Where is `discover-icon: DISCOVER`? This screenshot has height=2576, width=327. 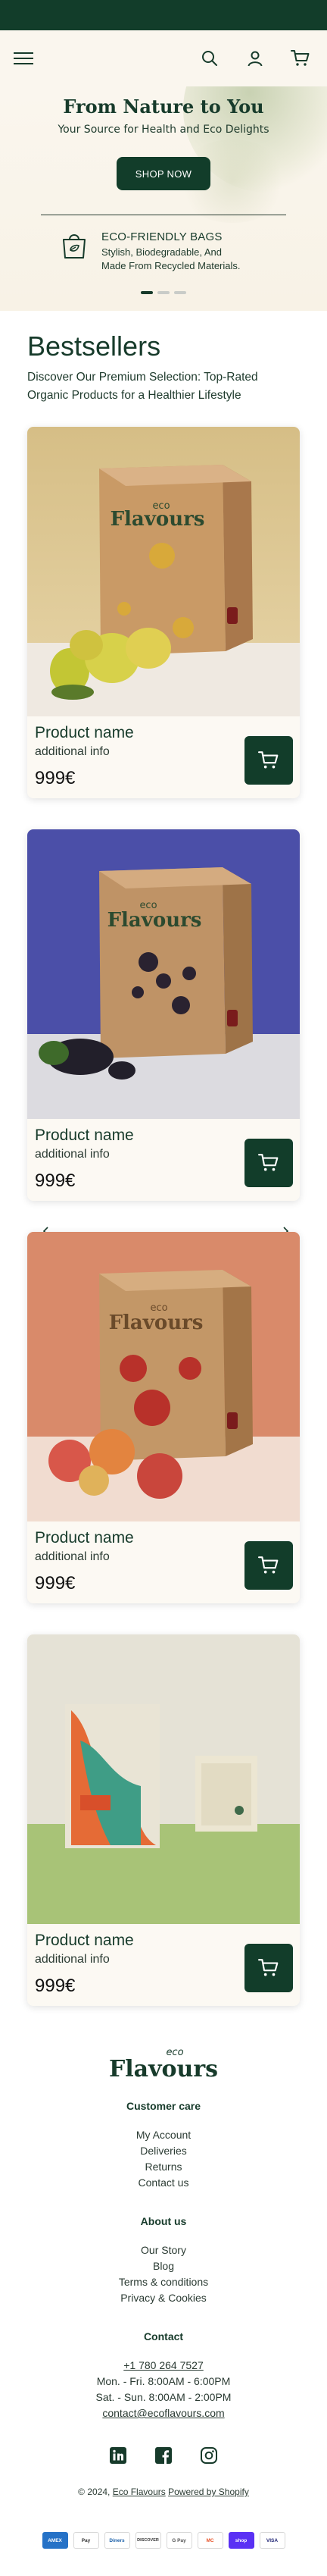
discover-icon: DISCOVER is located at coordinates (148, 2540).